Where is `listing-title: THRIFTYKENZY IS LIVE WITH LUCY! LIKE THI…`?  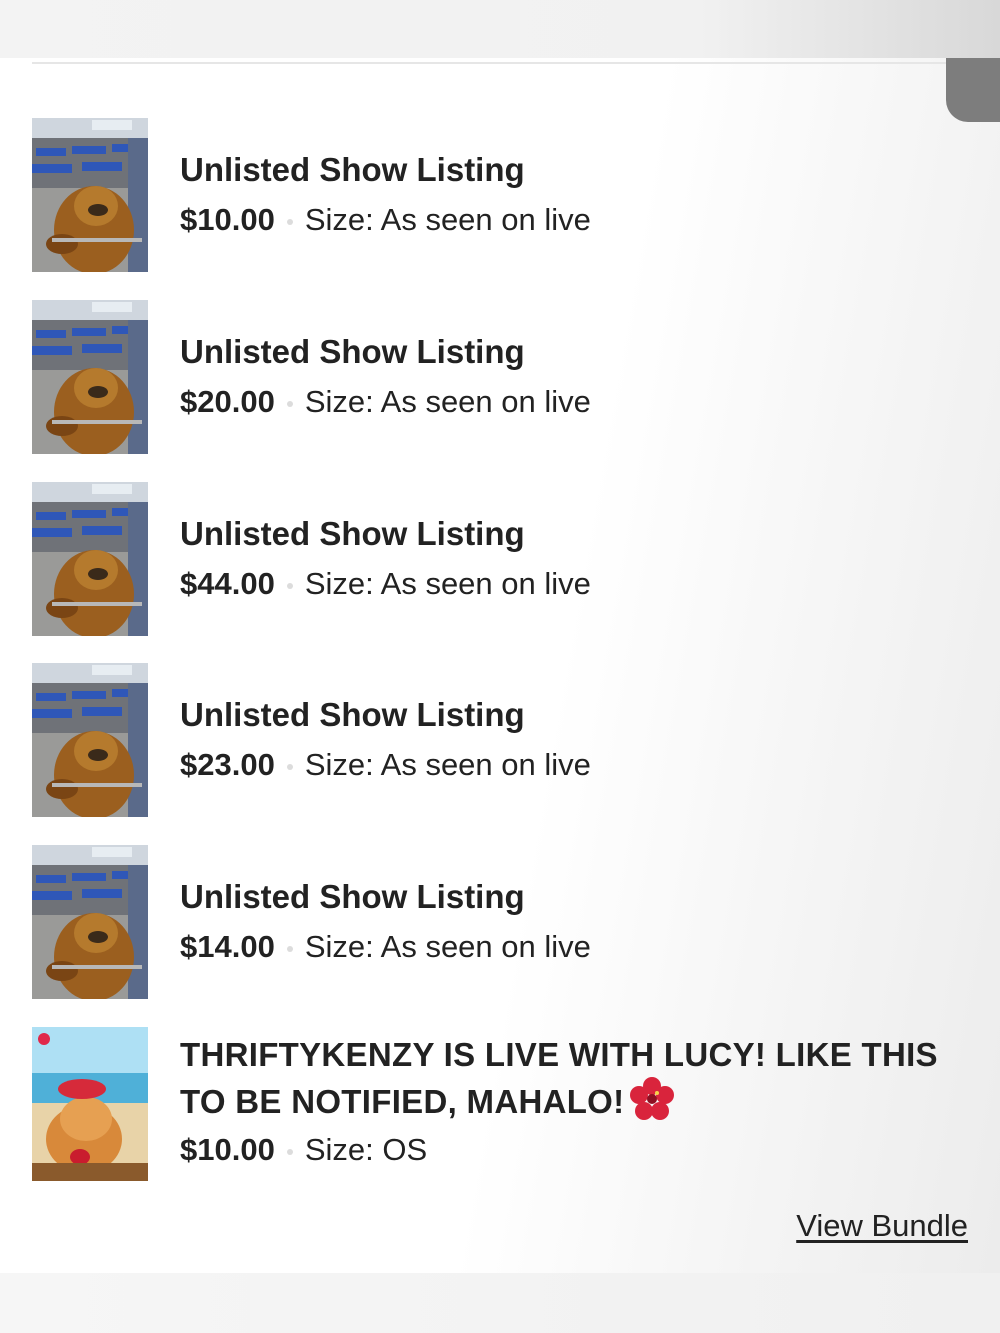
listing-title: THRIFTYKENZY IS LIVE WITH LUCY! LIKE THI… is located at coordinates (560, 1078).